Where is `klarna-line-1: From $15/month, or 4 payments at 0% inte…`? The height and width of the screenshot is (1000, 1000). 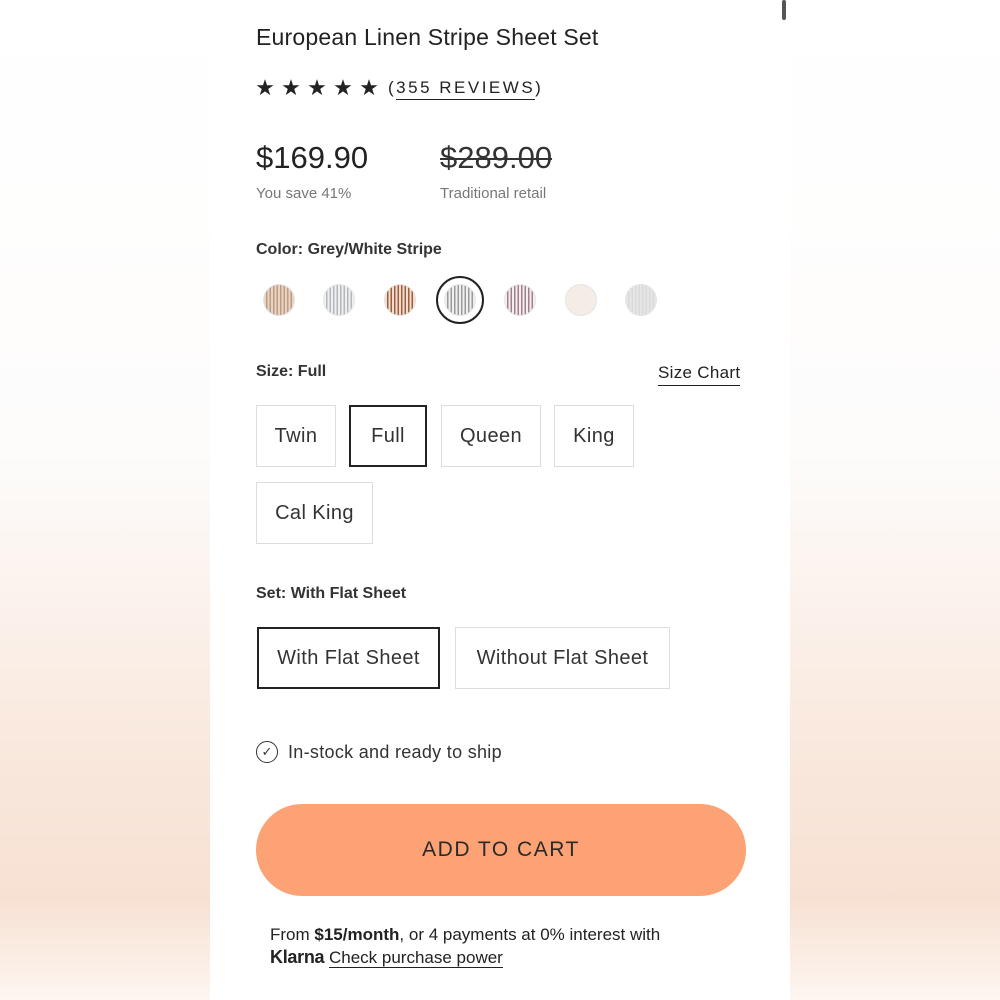 klarna-line-1: From $15/month, or 4 payments at 0% inte… is located at coordinates (465, 935).